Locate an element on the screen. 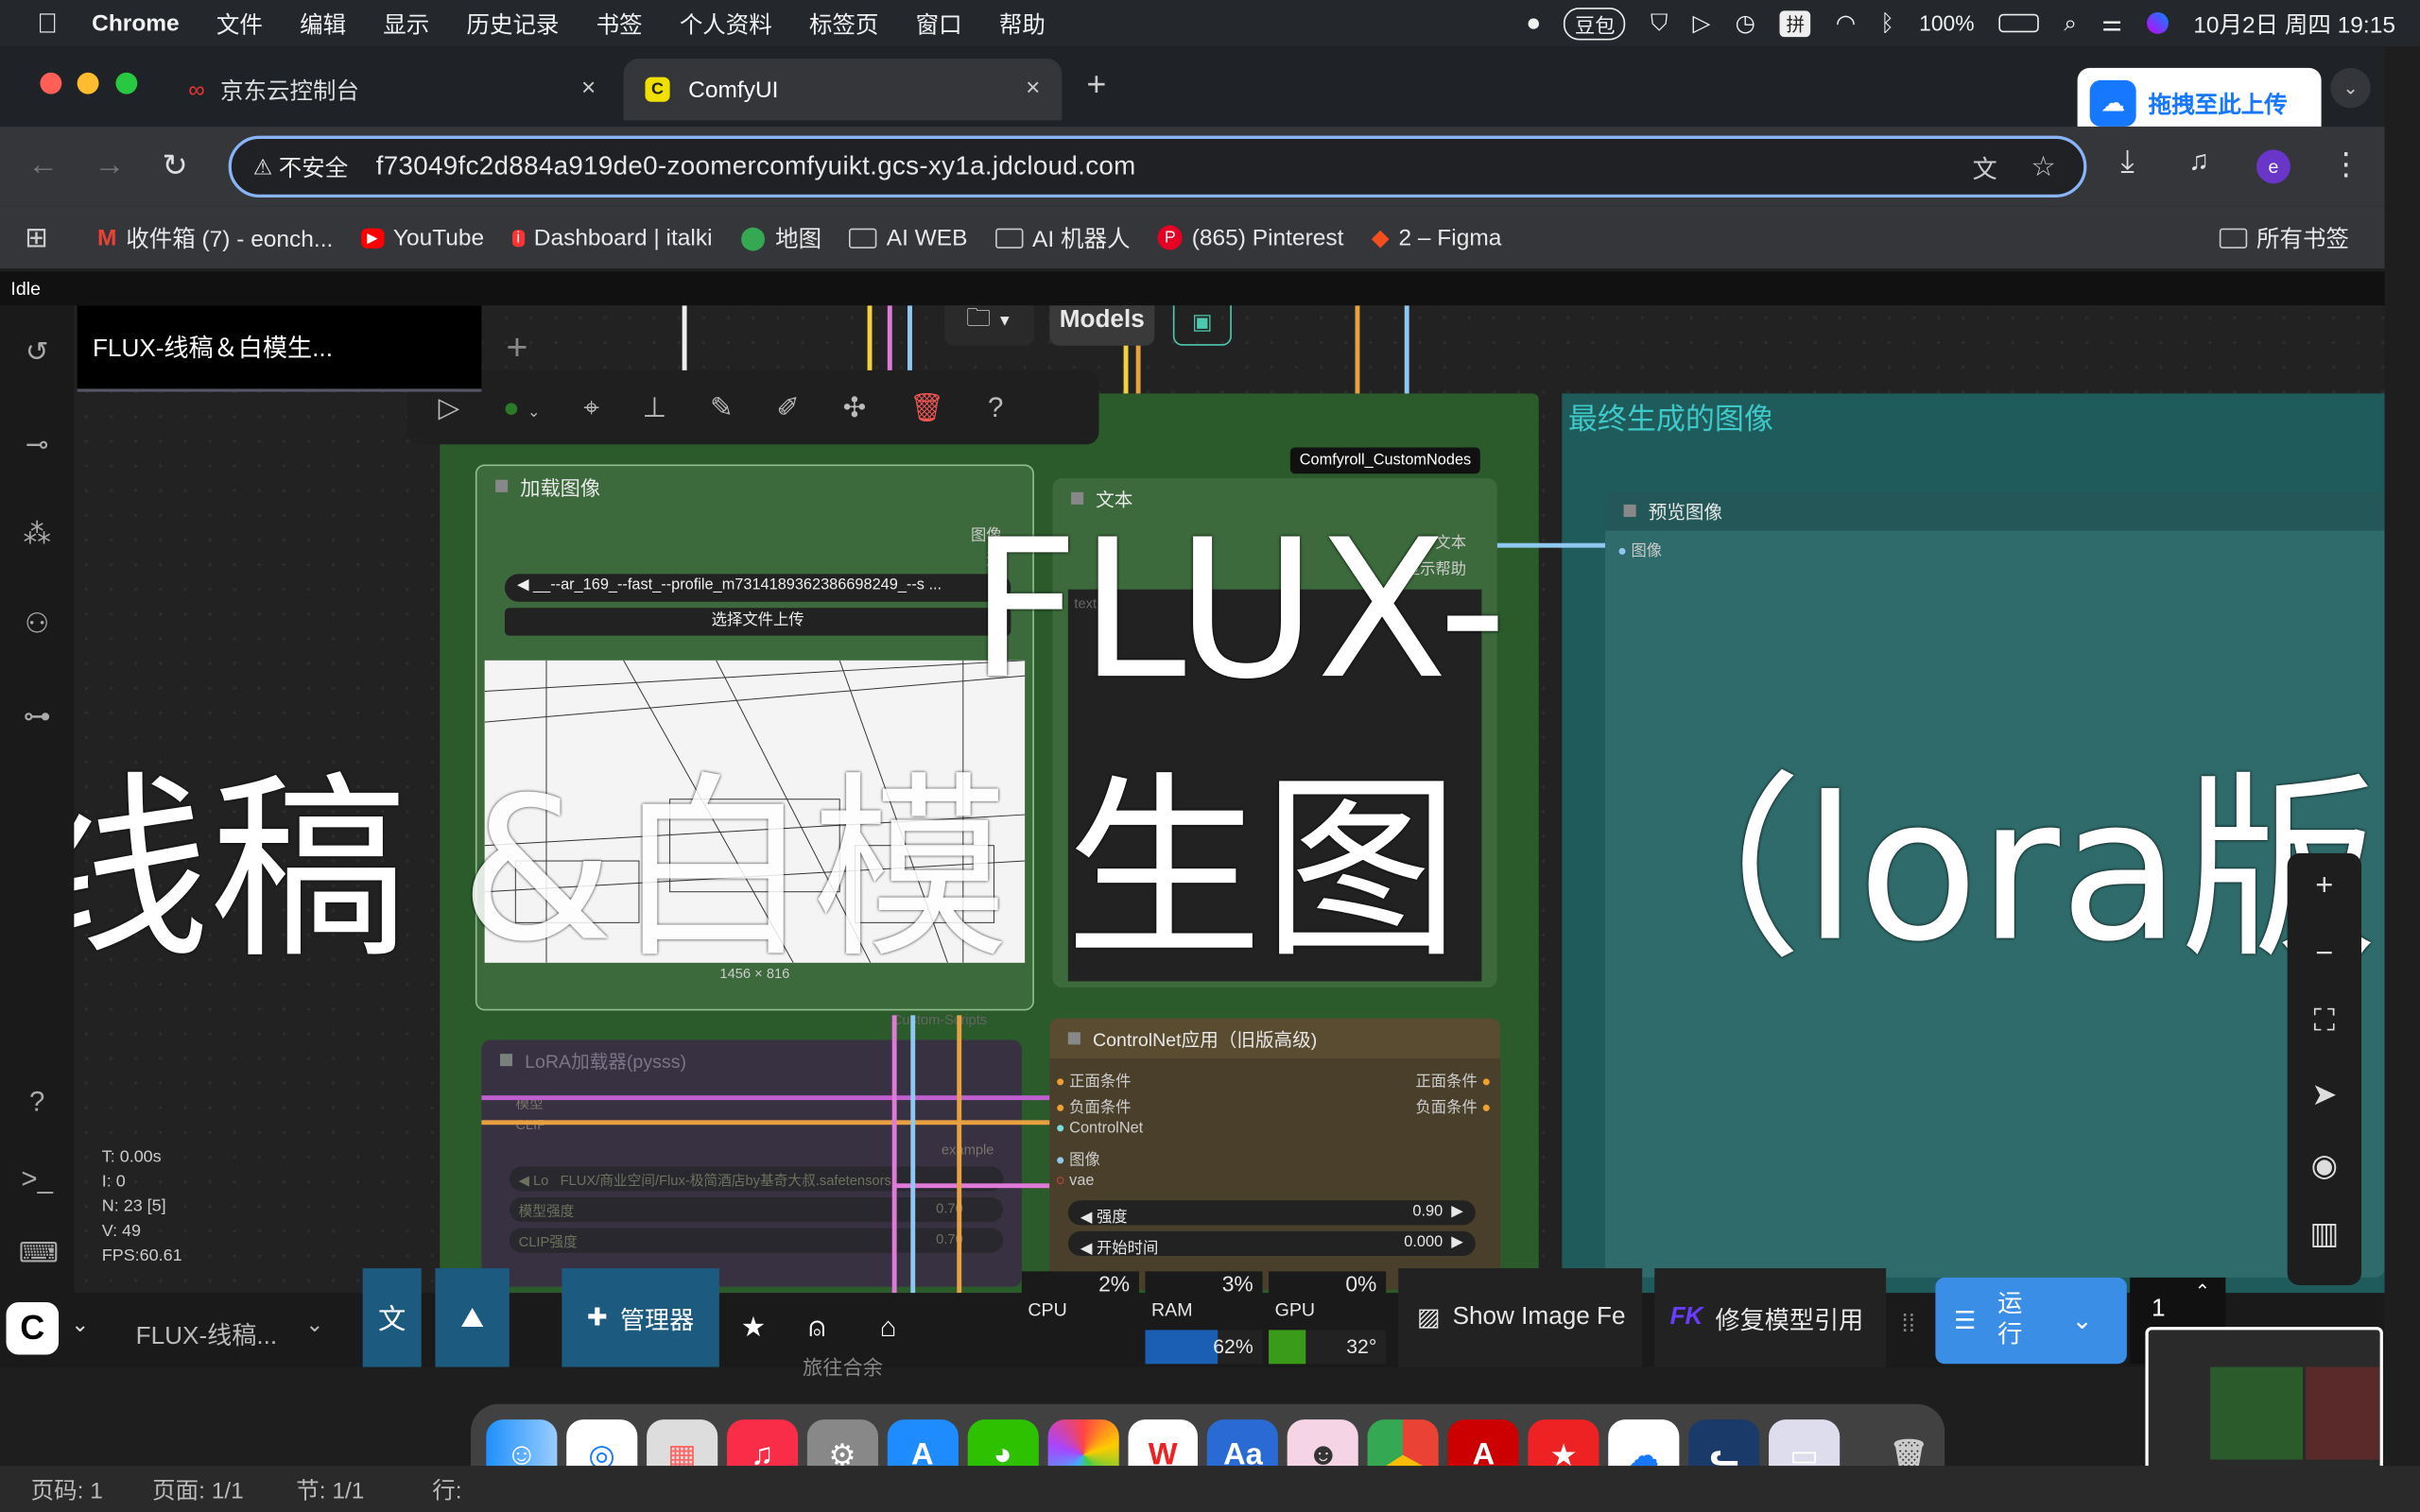 This screenshot has height=1512, width=2420. tab-comfyui: C ComfyUI × is located at coordinates (843, 90).